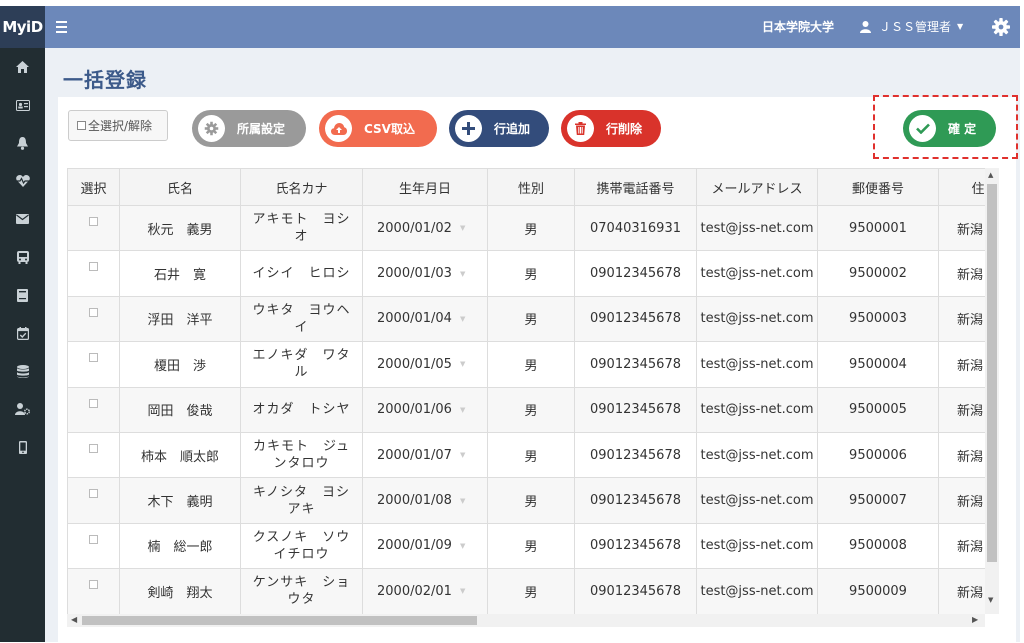 This screenshot has height=643, width=1024. What do you see at coordinates (180, 455) in the screenshot?
I see `name-cell: 柿本 順太郎` at bounding box center [180, 455].